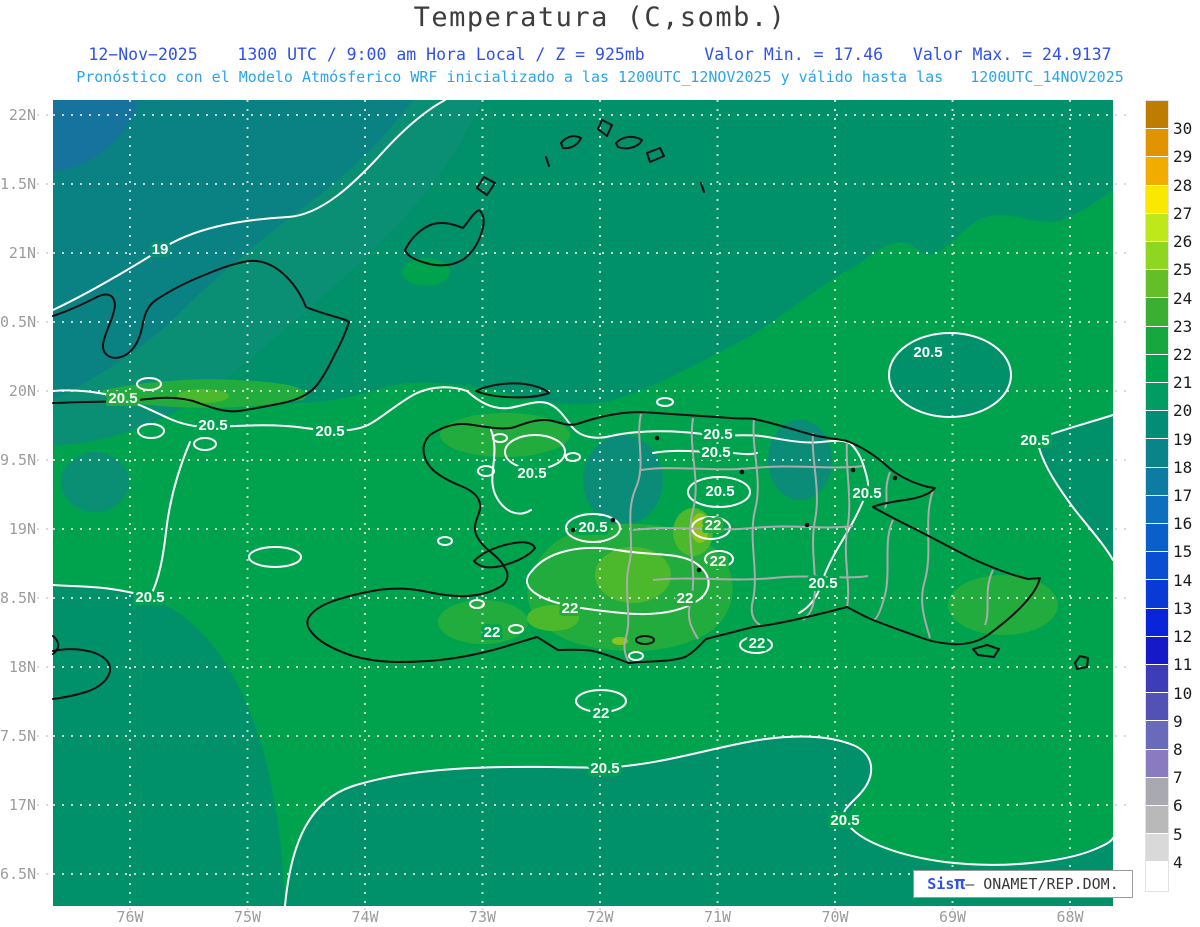 The image size is (1200, 927). What do you see at coordinates (1178, 834) in the screenshot?
I see `colorbar-tick-5: 5` at bounding box center [1178, 834].